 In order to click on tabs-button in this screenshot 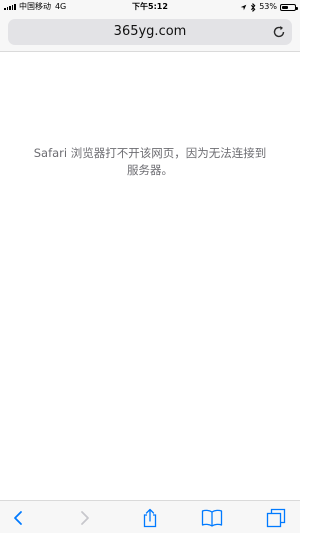, I will do `click(276, 518)`.